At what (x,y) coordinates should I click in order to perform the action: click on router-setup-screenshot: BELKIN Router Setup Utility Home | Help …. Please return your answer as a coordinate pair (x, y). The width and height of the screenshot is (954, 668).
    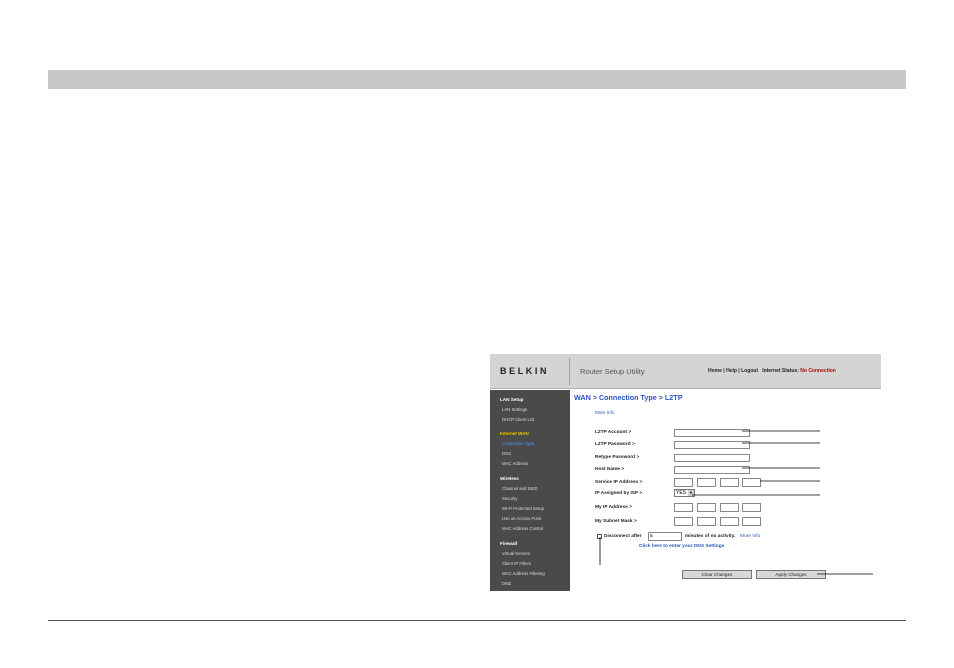
    Looking at the image, I should click on (685, 472).